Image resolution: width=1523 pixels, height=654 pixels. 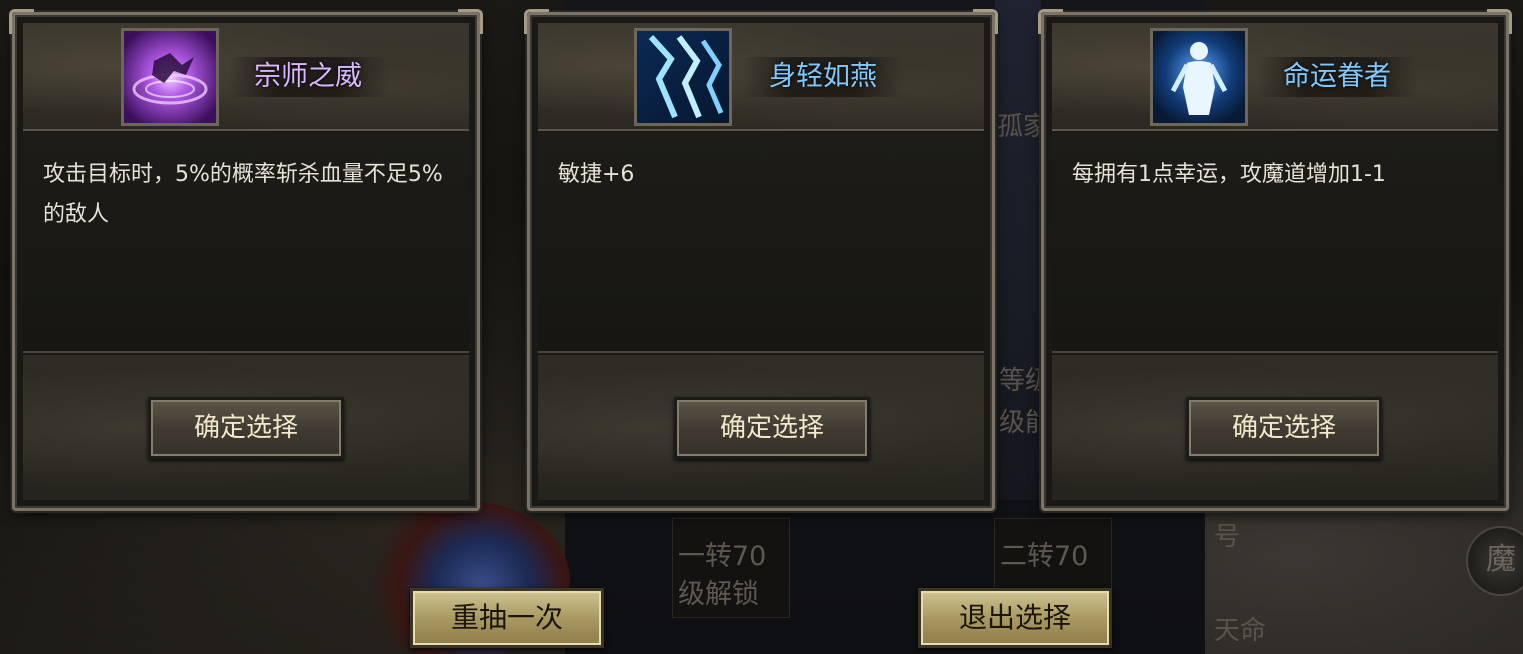 I want to click on background-unlock-left-line2: 级解锁, so click(x=718, y=594).